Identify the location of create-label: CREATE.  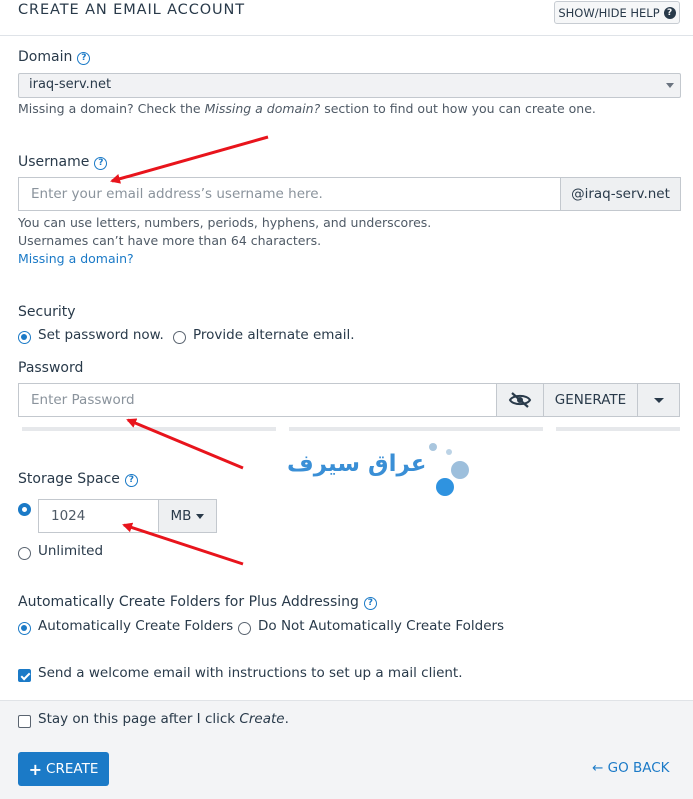
(72, 769).